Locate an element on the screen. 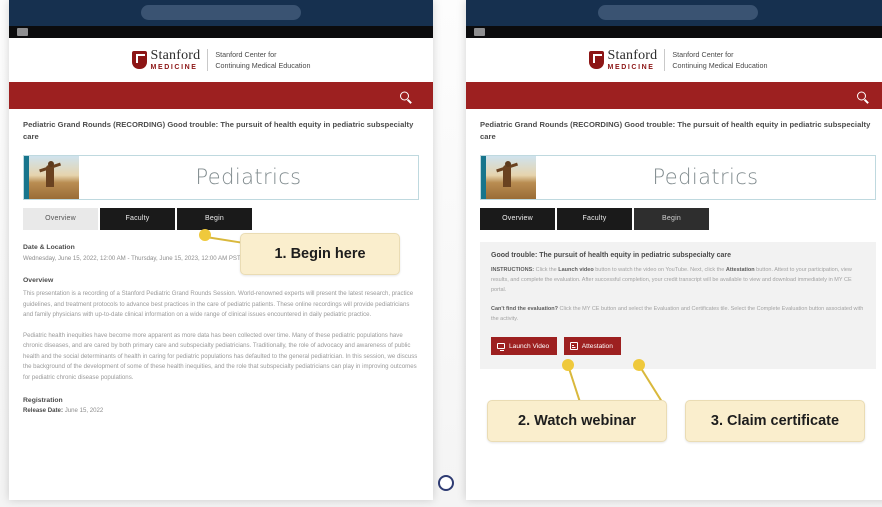 Image resolution: width=882 pixels, height=507 pixels. device-toolbar-strip-left is located at coordinates (221, 32).